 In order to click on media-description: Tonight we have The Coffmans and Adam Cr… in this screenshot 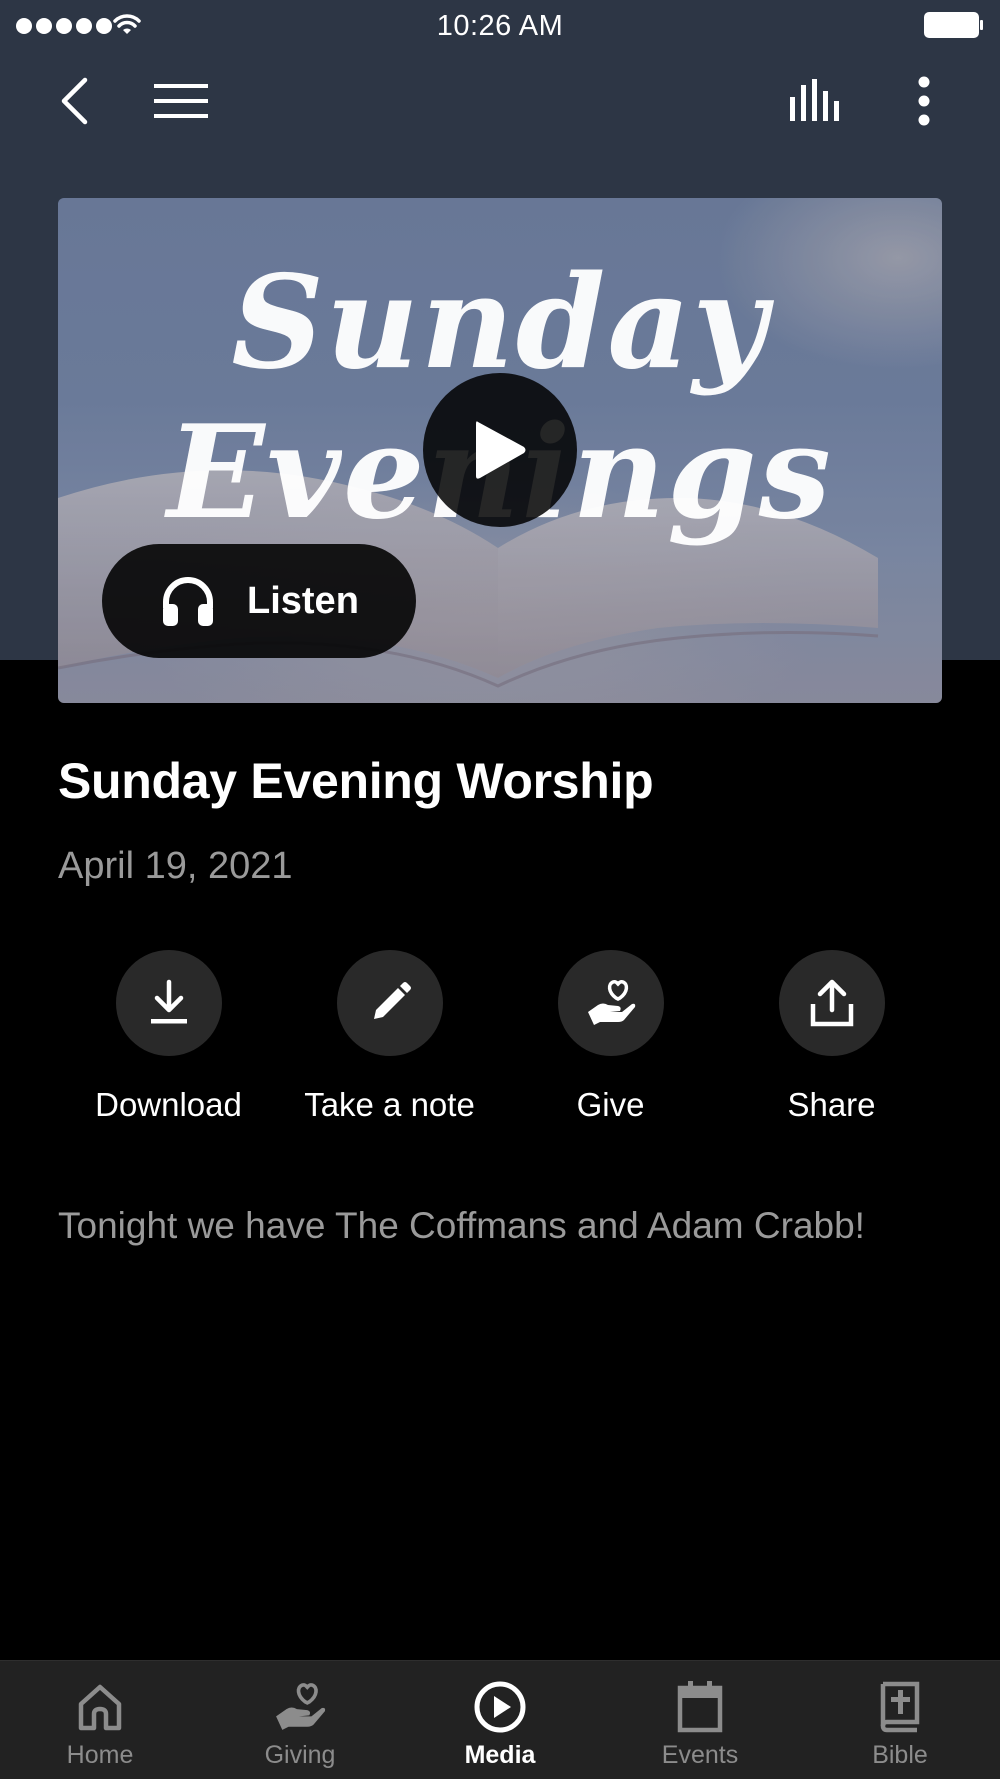, I will do `click(461, 1225)`.